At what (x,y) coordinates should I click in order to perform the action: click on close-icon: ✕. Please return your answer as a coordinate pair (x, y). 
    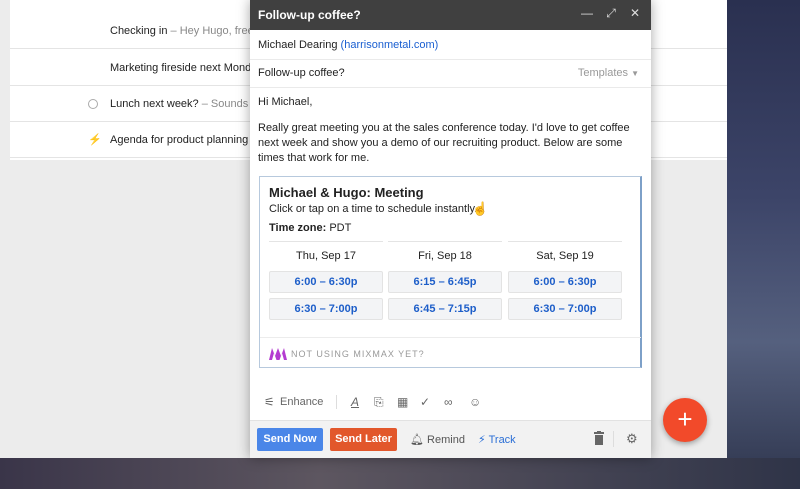
    Looking at the image, I should click on (635, 13).